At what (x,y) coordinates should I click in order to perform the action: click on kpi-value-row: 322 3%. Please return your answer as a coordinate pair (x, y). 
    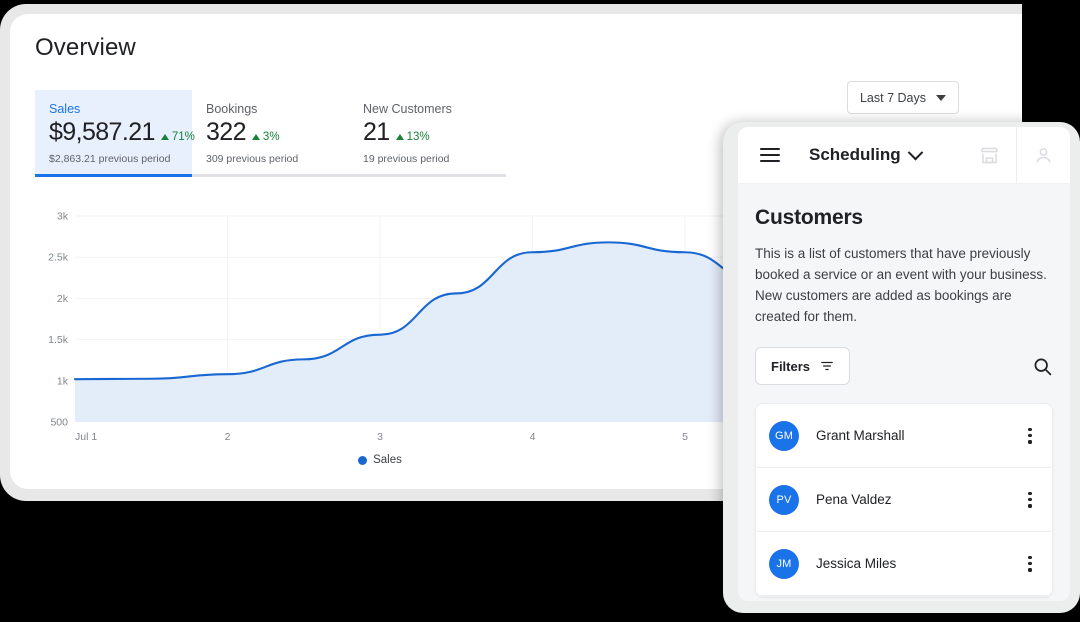
    Looking at the image, I should click on (270, 132).